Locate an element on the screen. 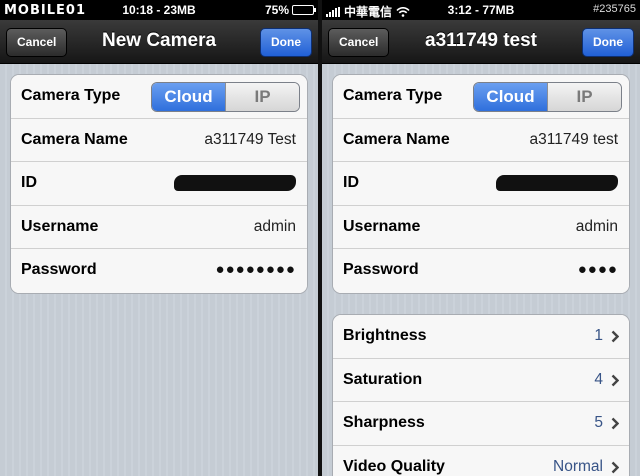 The width and height of the screenshot is (640, 476). watermark-id: #235765 is located at coordinates (614, 9).